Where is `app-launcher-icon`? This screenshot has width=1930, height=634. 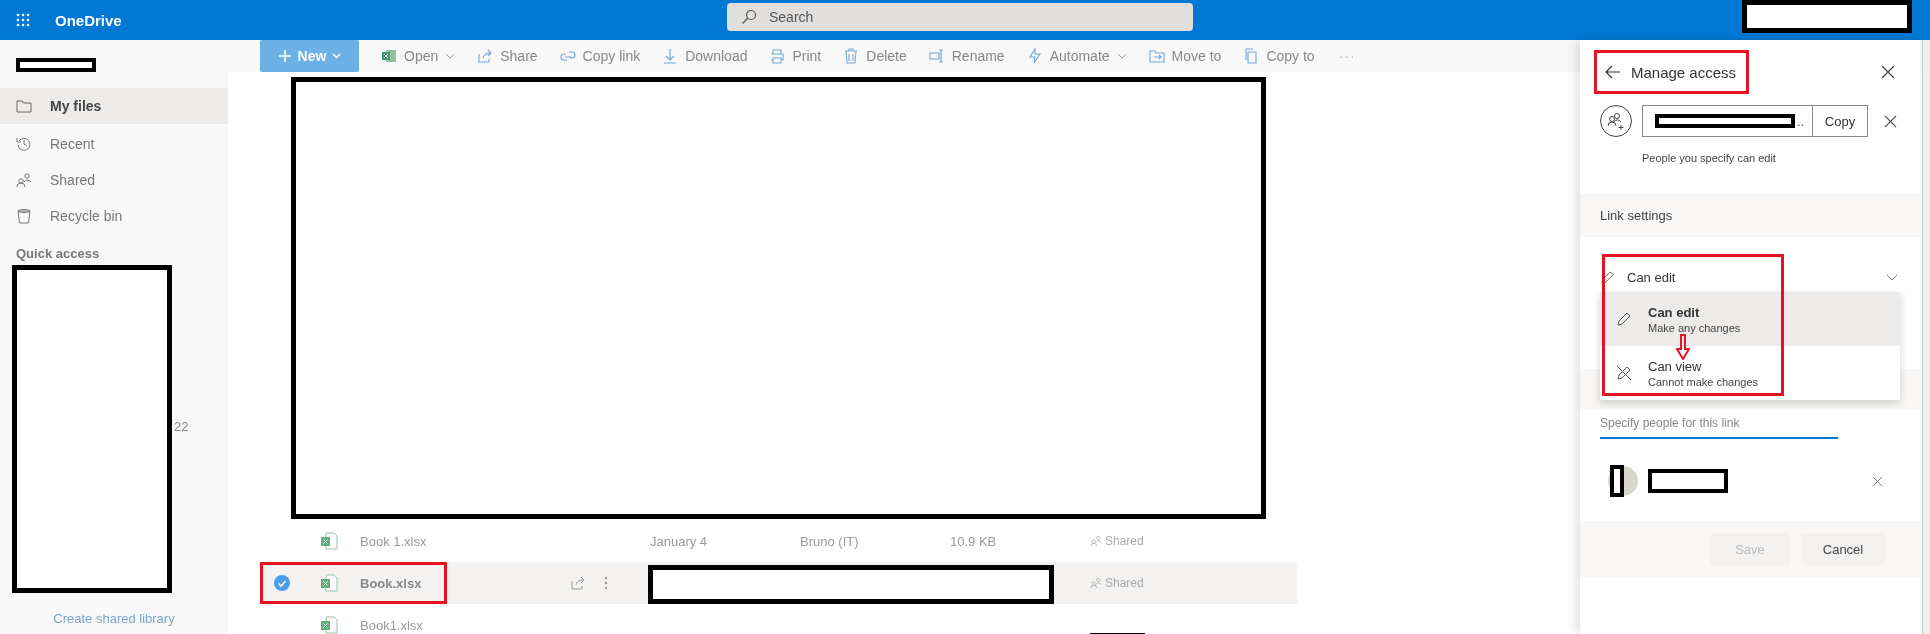
app-launcher-icon is located at coordinates (23, 20).